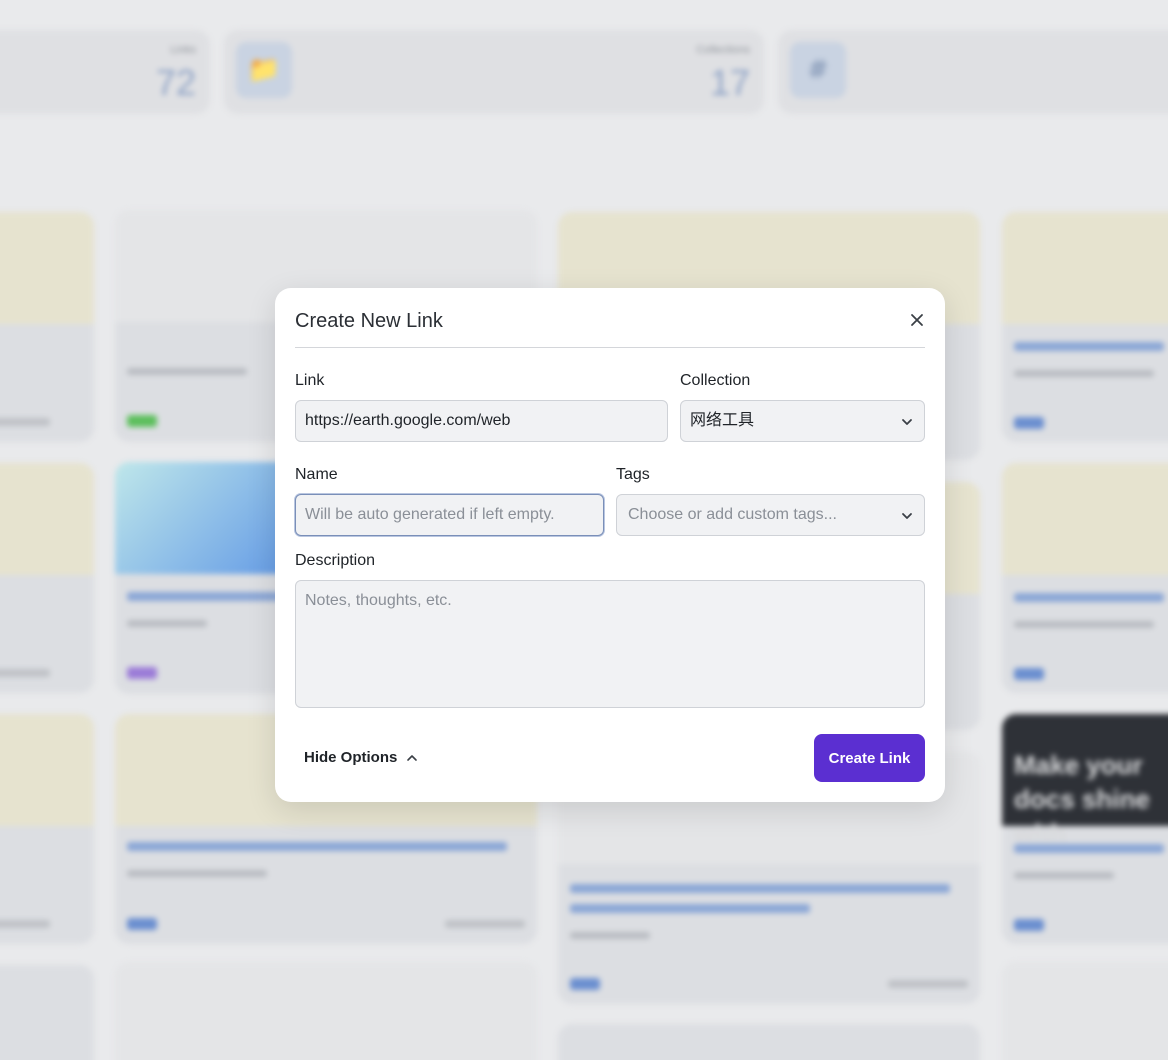 The image size is (1168, 1060). Describe the element at coordinates (973, 72) in the screenshot. I see `stat-tags: #` at that location.